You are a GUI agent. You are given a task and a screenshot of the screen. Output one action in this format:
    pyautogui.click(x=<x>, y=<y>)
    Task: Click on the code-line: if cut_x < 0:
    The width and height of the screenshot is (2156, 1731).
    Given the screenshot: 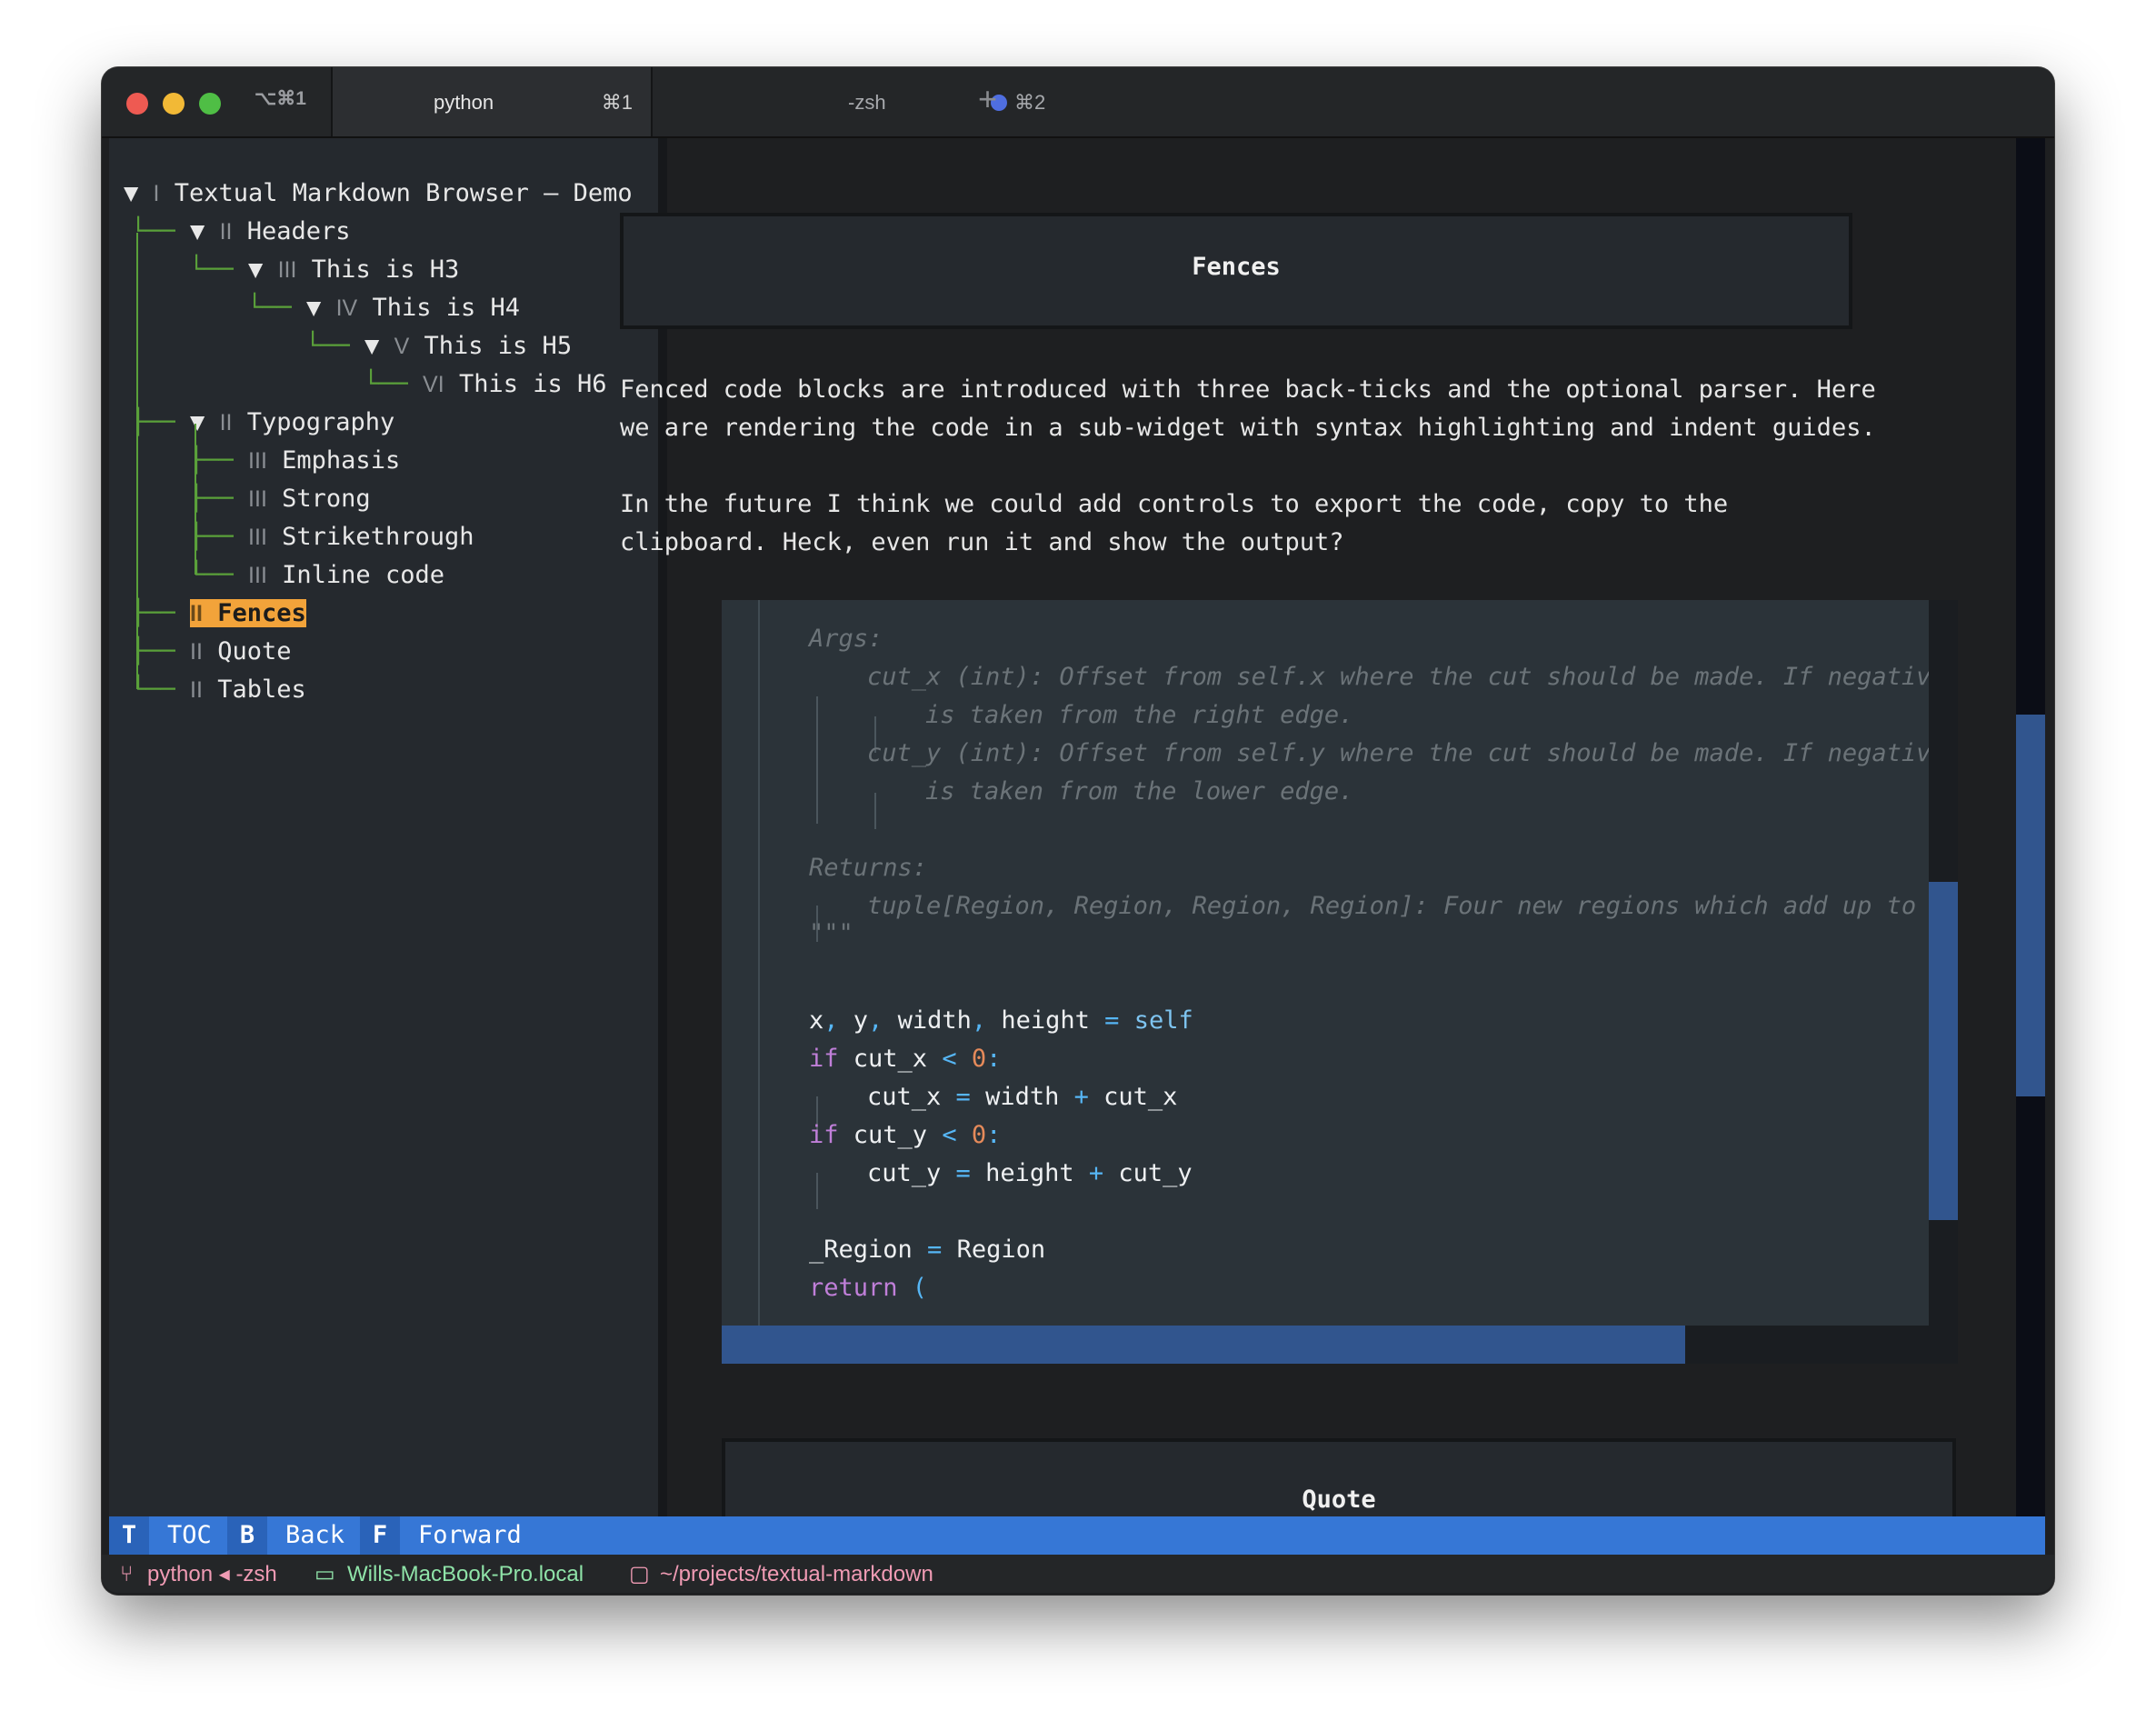 What is the action you would take?
    pyautogui.click(x=905, y=1059)
    